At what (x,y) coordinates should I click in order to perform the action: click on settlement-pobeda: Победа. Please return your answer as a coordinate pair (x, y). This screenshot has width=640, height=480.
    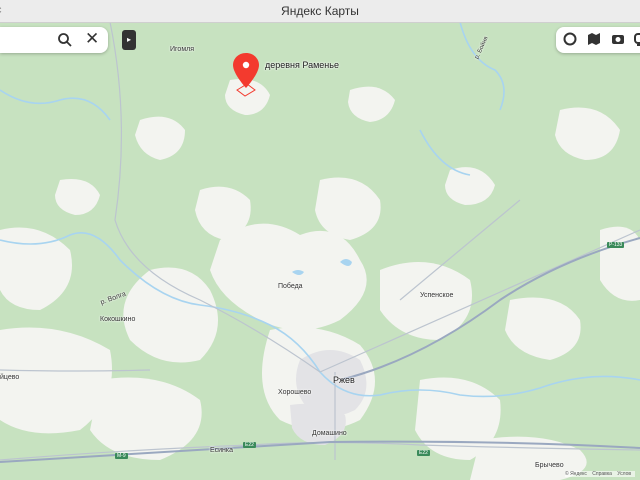
    Looking at the image, I should click on (290, 286).